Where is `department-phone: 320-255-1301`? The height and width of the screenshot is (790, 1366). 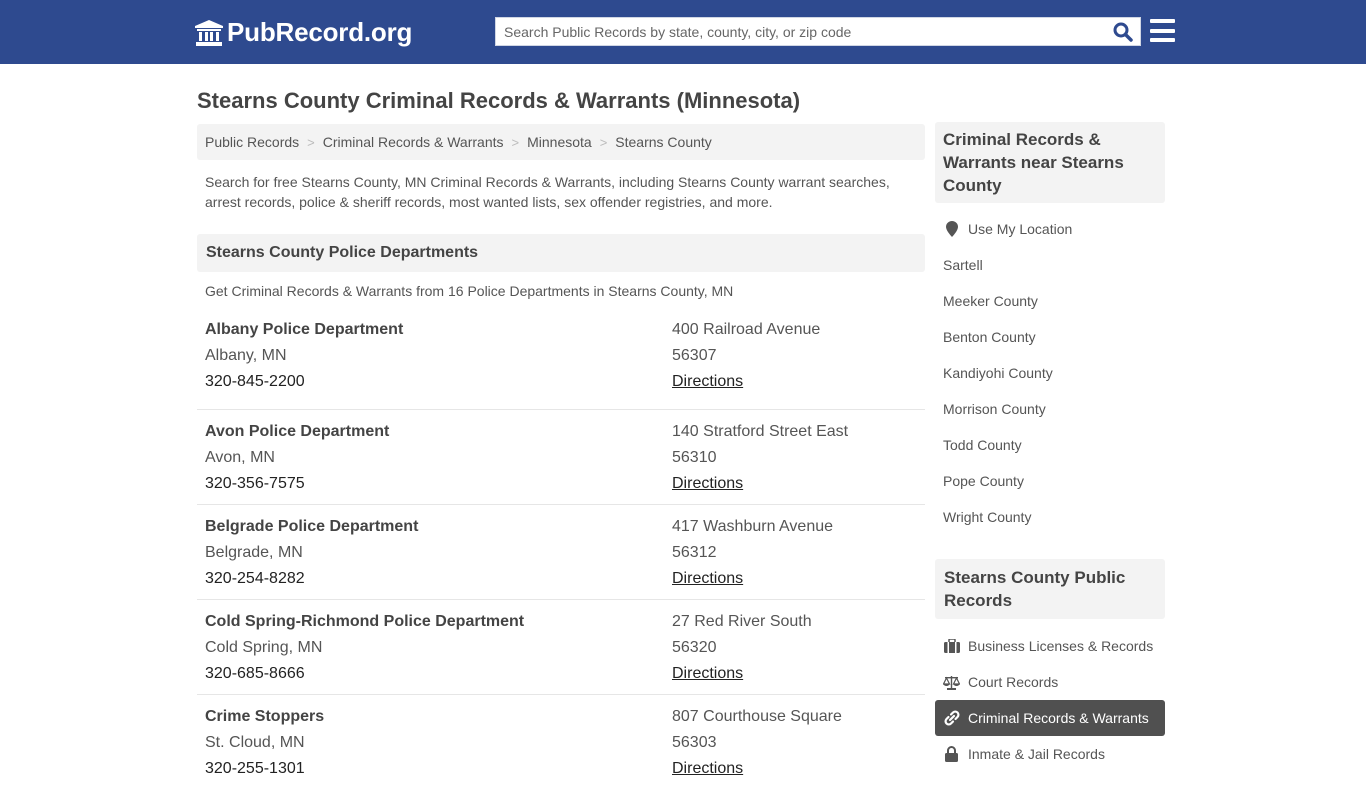 department-phone: 320-255-1301 is located at coordinates (438, 769).